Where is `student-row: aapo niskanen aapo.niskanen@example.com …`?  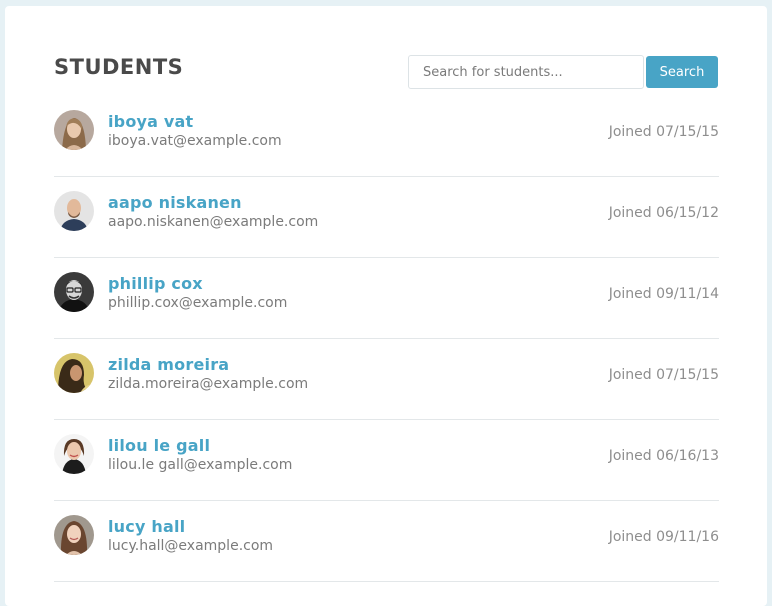
student-row: aapo niskanen aapo.niskanen@example.com … is located at coordinates (386, 217).